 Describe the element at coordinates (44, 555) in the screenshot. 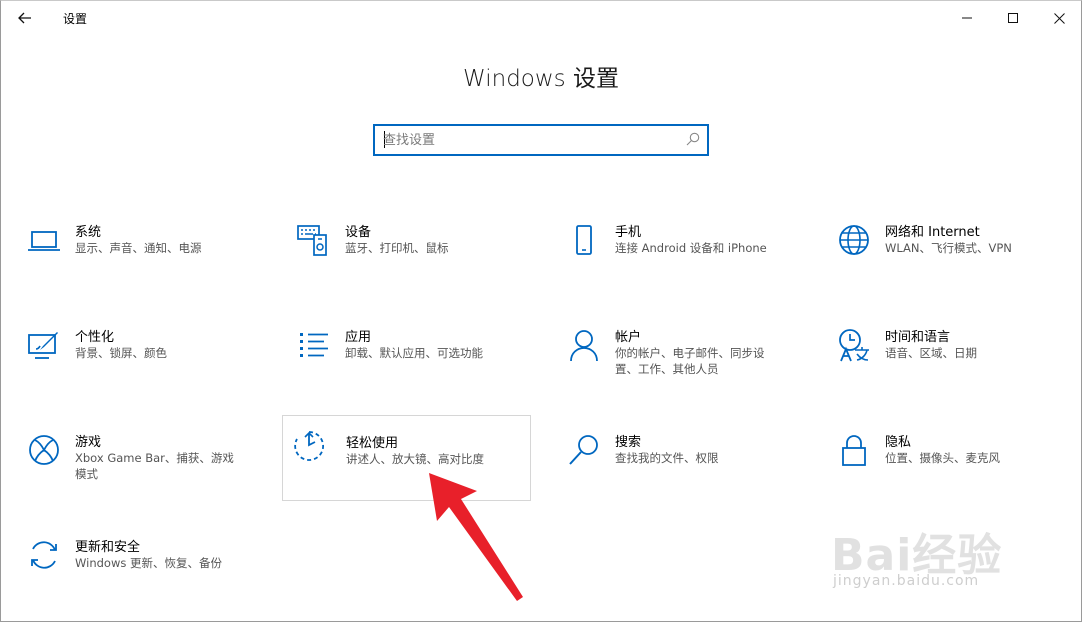

I see `sync-icon` at that location.